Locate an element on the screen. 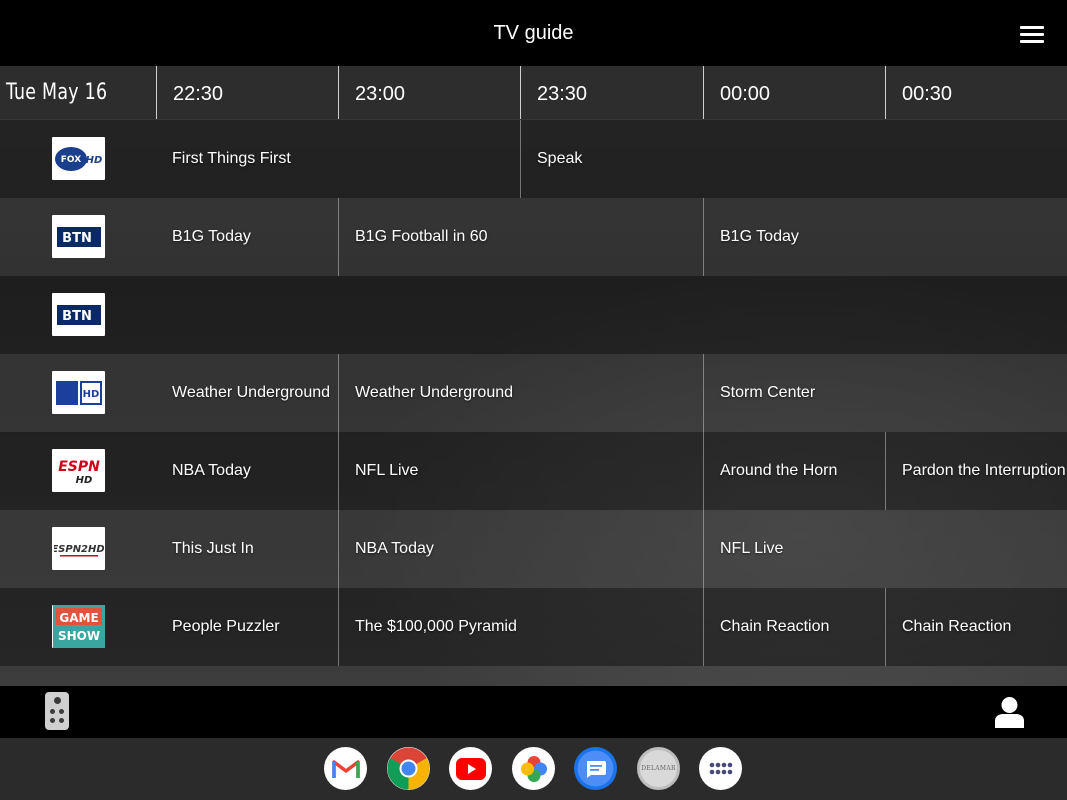  delamar-label: DELAMAR is located at coordinates (658, 768).